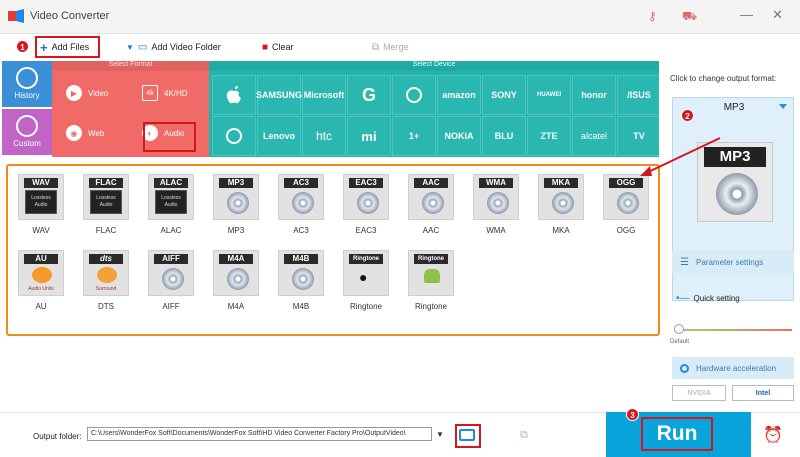 Image resolution: width=800 pixels, height=457 pixels. I want to click on clear-label: Clear, so click(283, 47).